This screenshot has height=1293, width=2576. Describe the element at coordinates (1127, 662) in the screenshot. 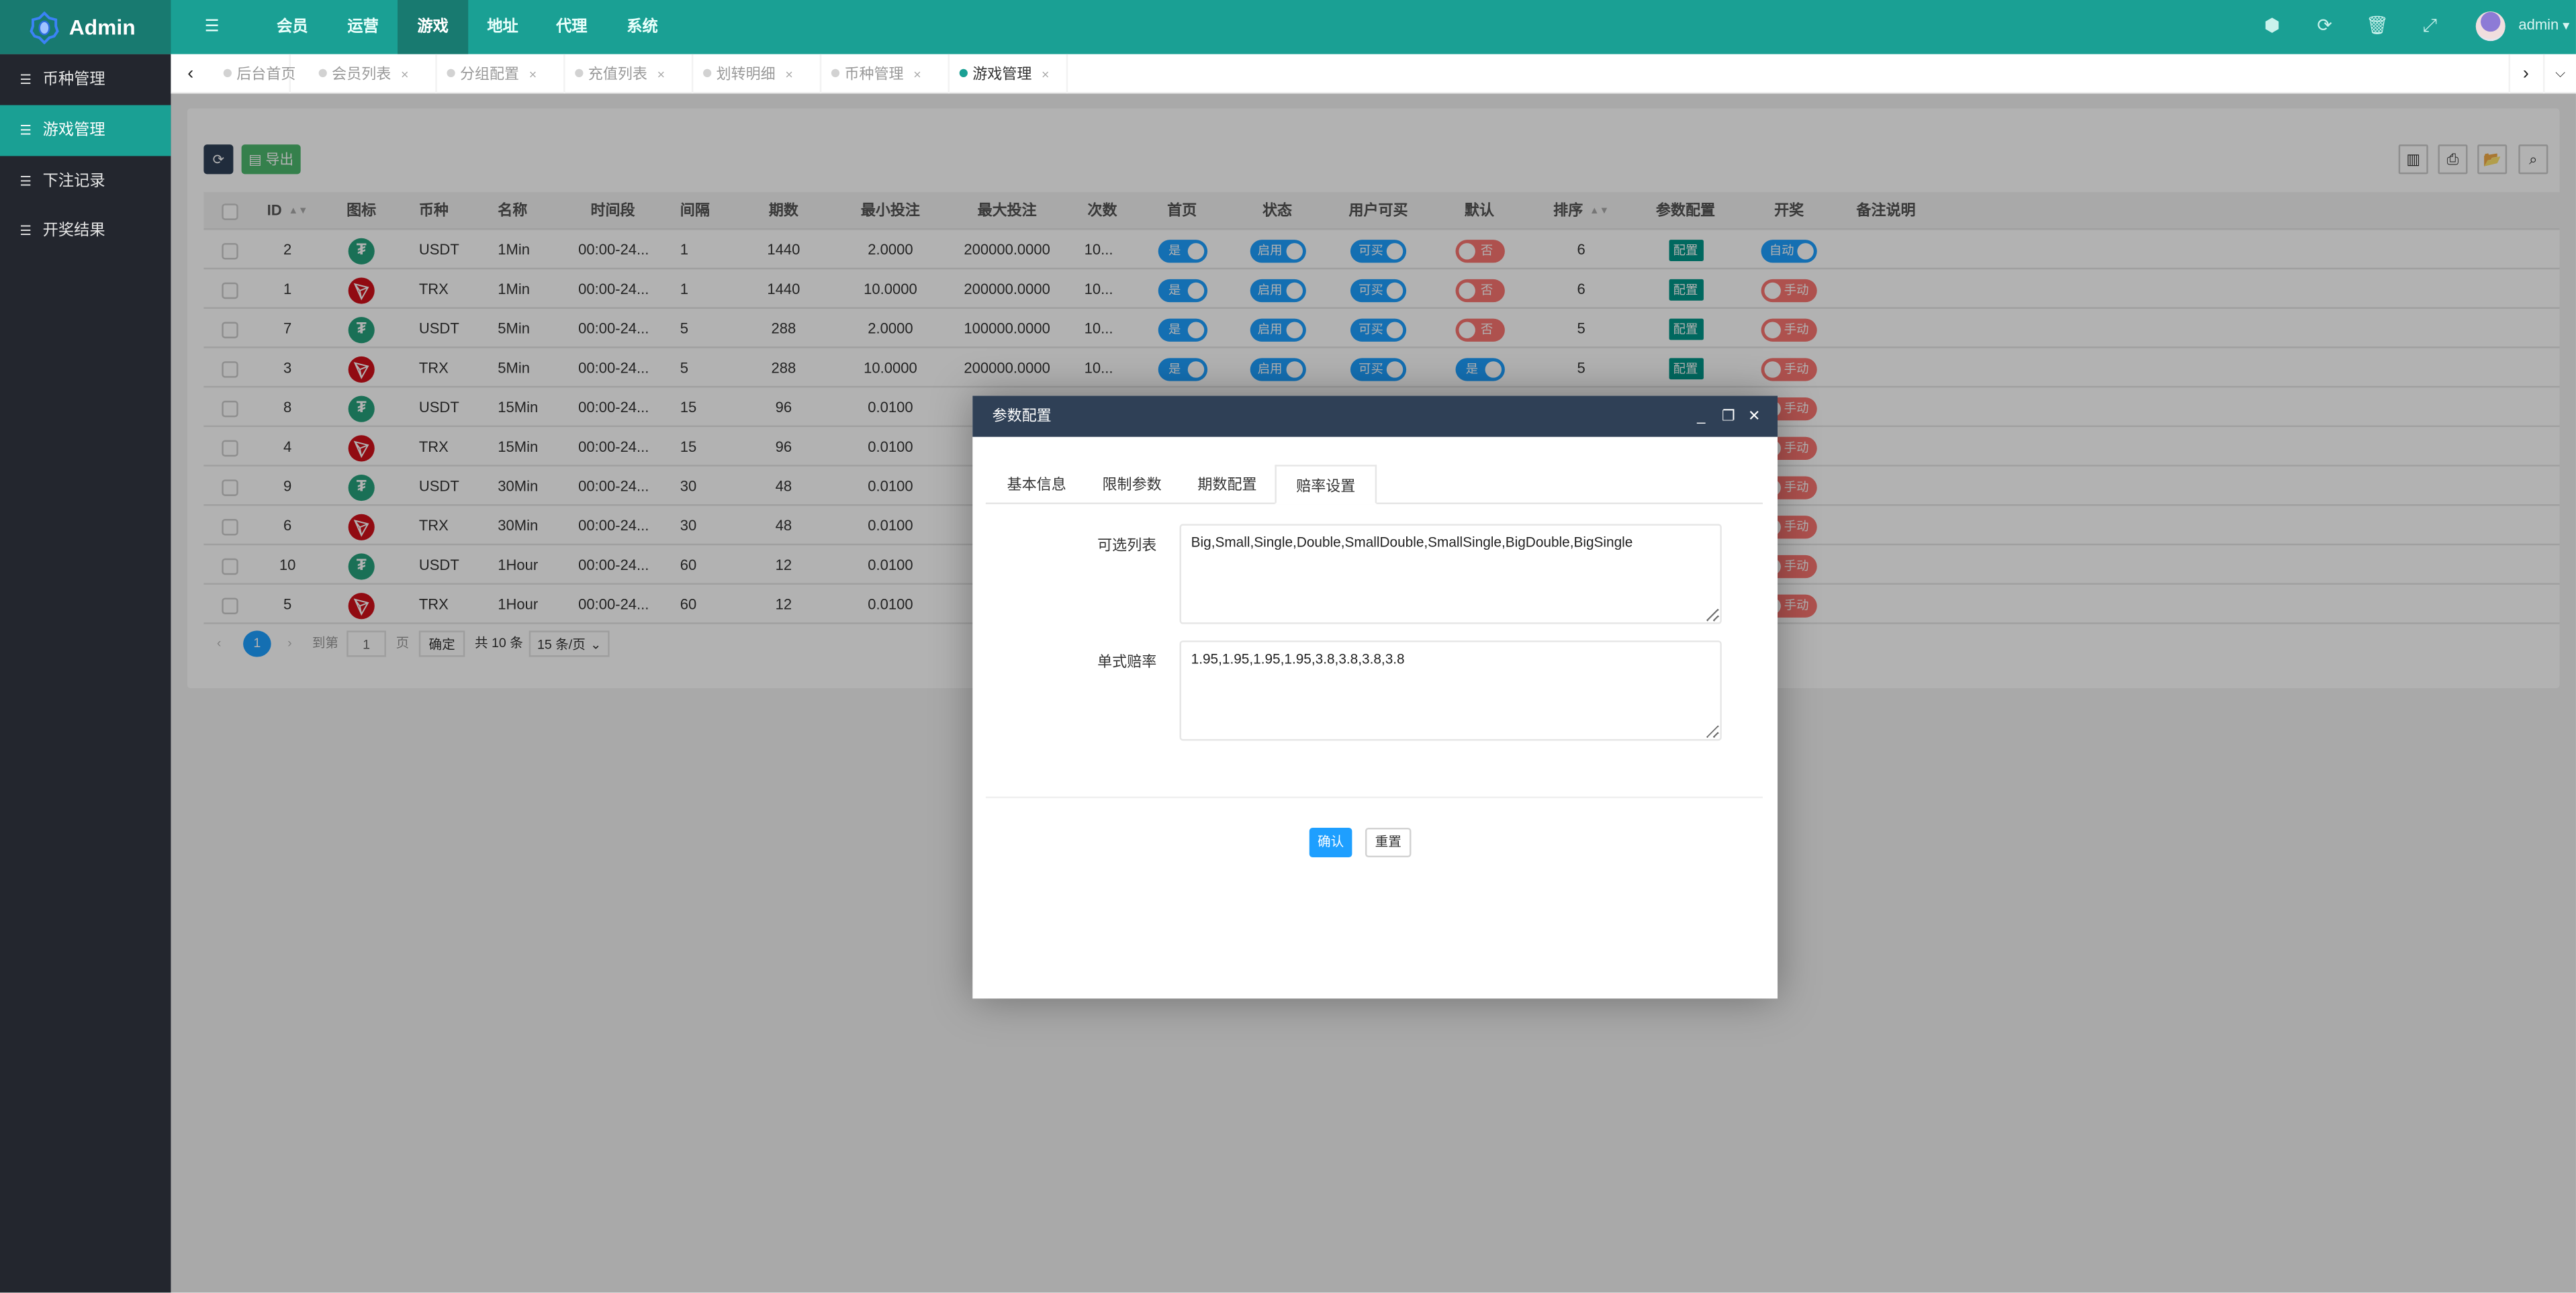

I see `odds-label: 单式赔率` at that location.